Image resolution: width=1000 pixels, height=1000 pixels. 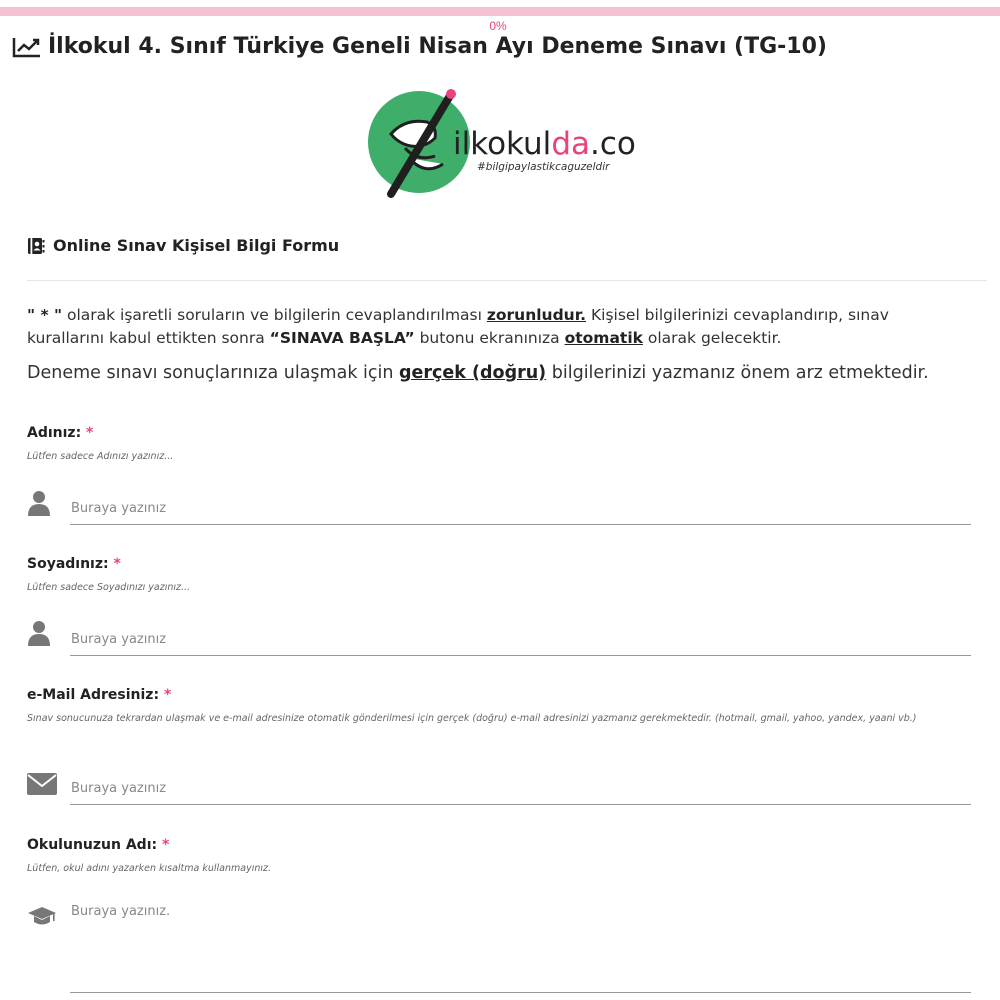 I want to click on logo-brand-prefix: ilkokul, so click(x=502, y=144).